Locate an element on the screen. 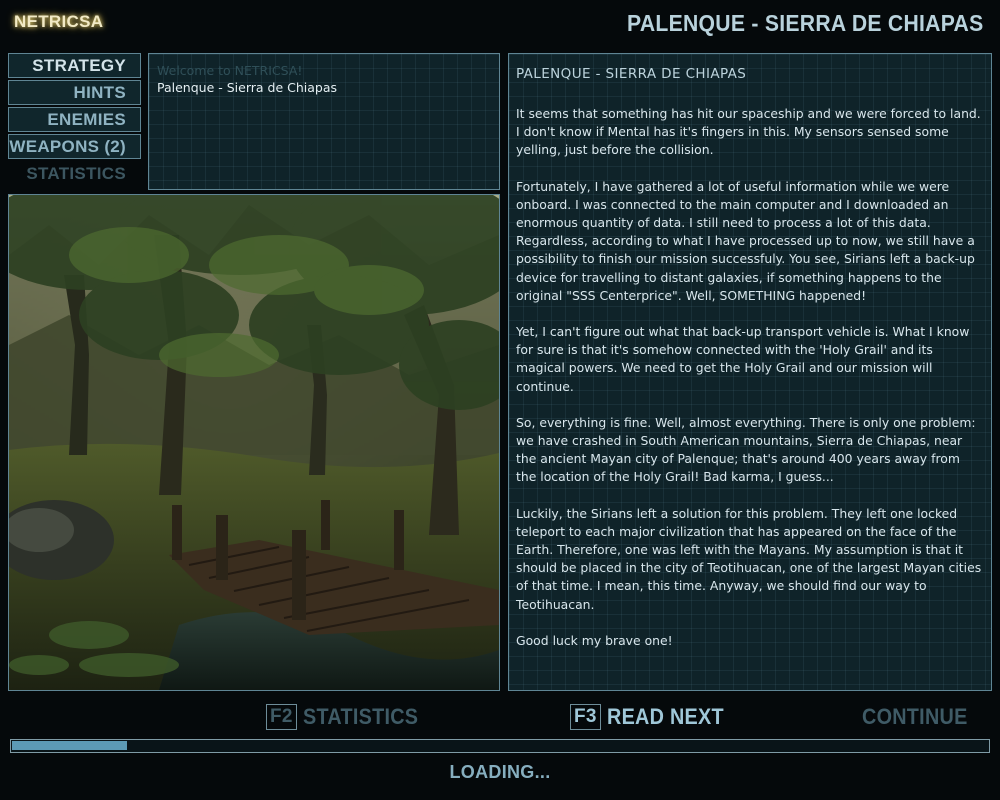 The image size is (1000, 800). f3-key-hint: F3 is located at coordinates (585, 717).